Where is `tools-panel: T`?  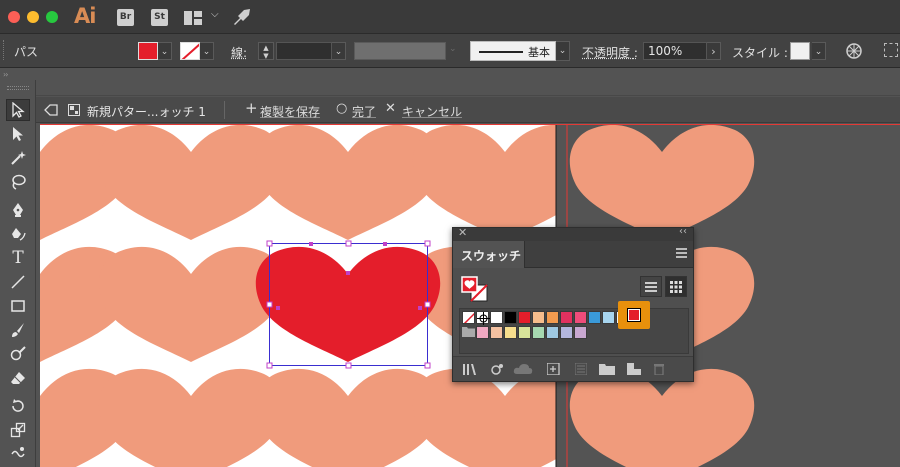
tools-panel: T is located at coordinates (18, 273).